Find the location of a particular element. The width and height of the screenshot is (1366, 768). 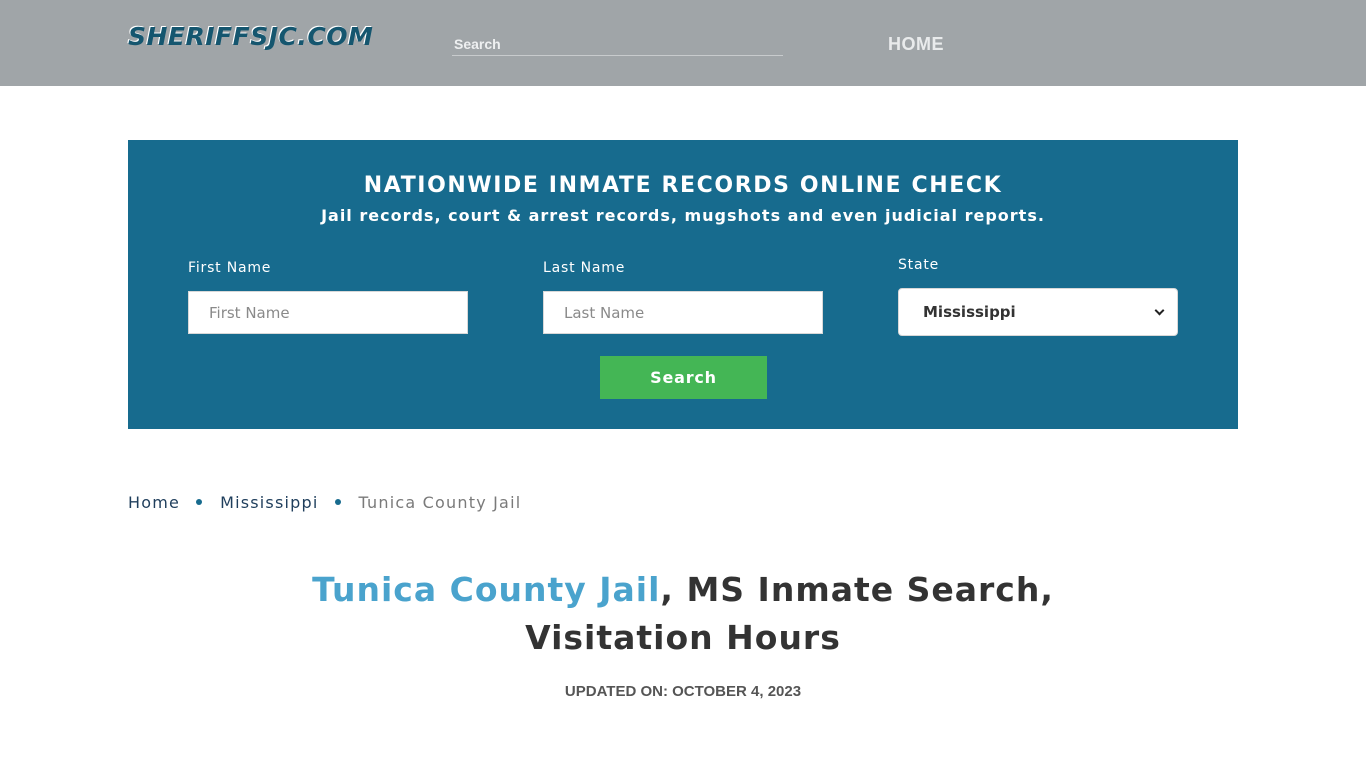

chevron-down-icon is located at coordinates (1159, 310).